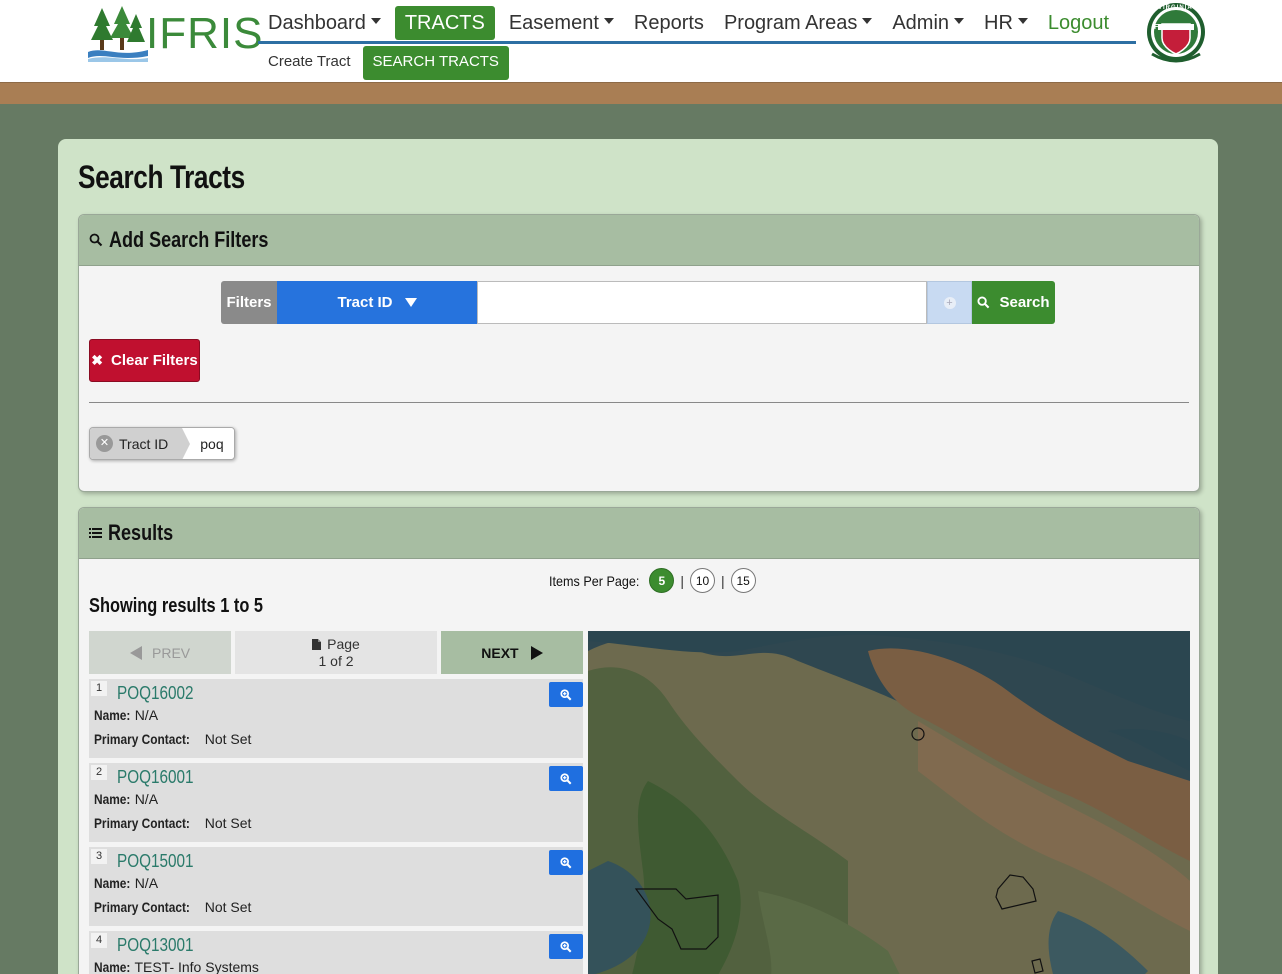  I want to click on result-number: 4, so click(99, 940).